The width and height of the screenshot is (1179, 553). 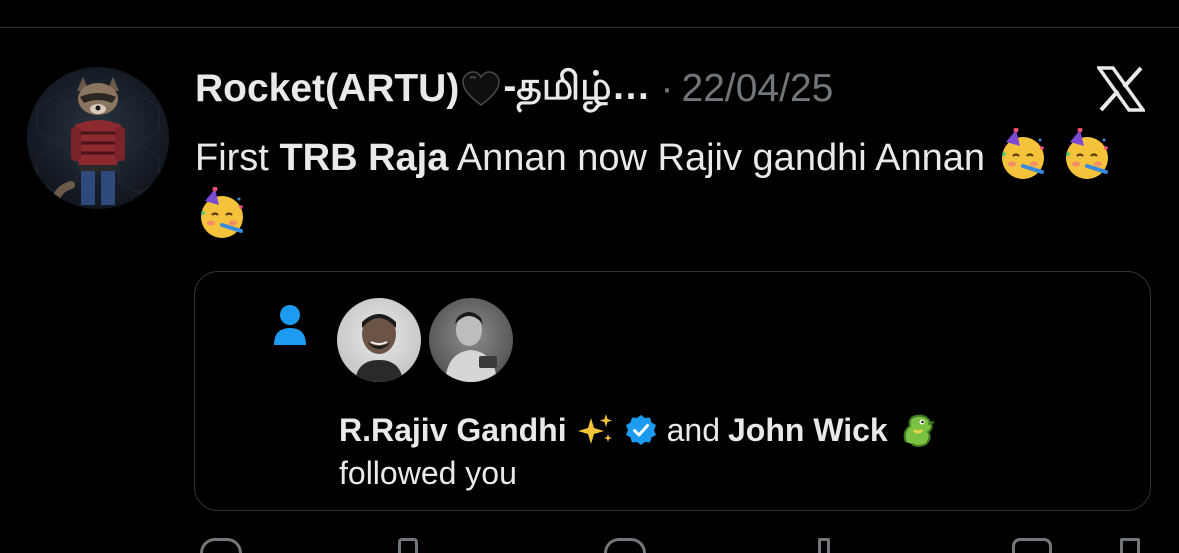 I want to click on tweet-text-bold: TRB Raja, so click(x=364, y=158).